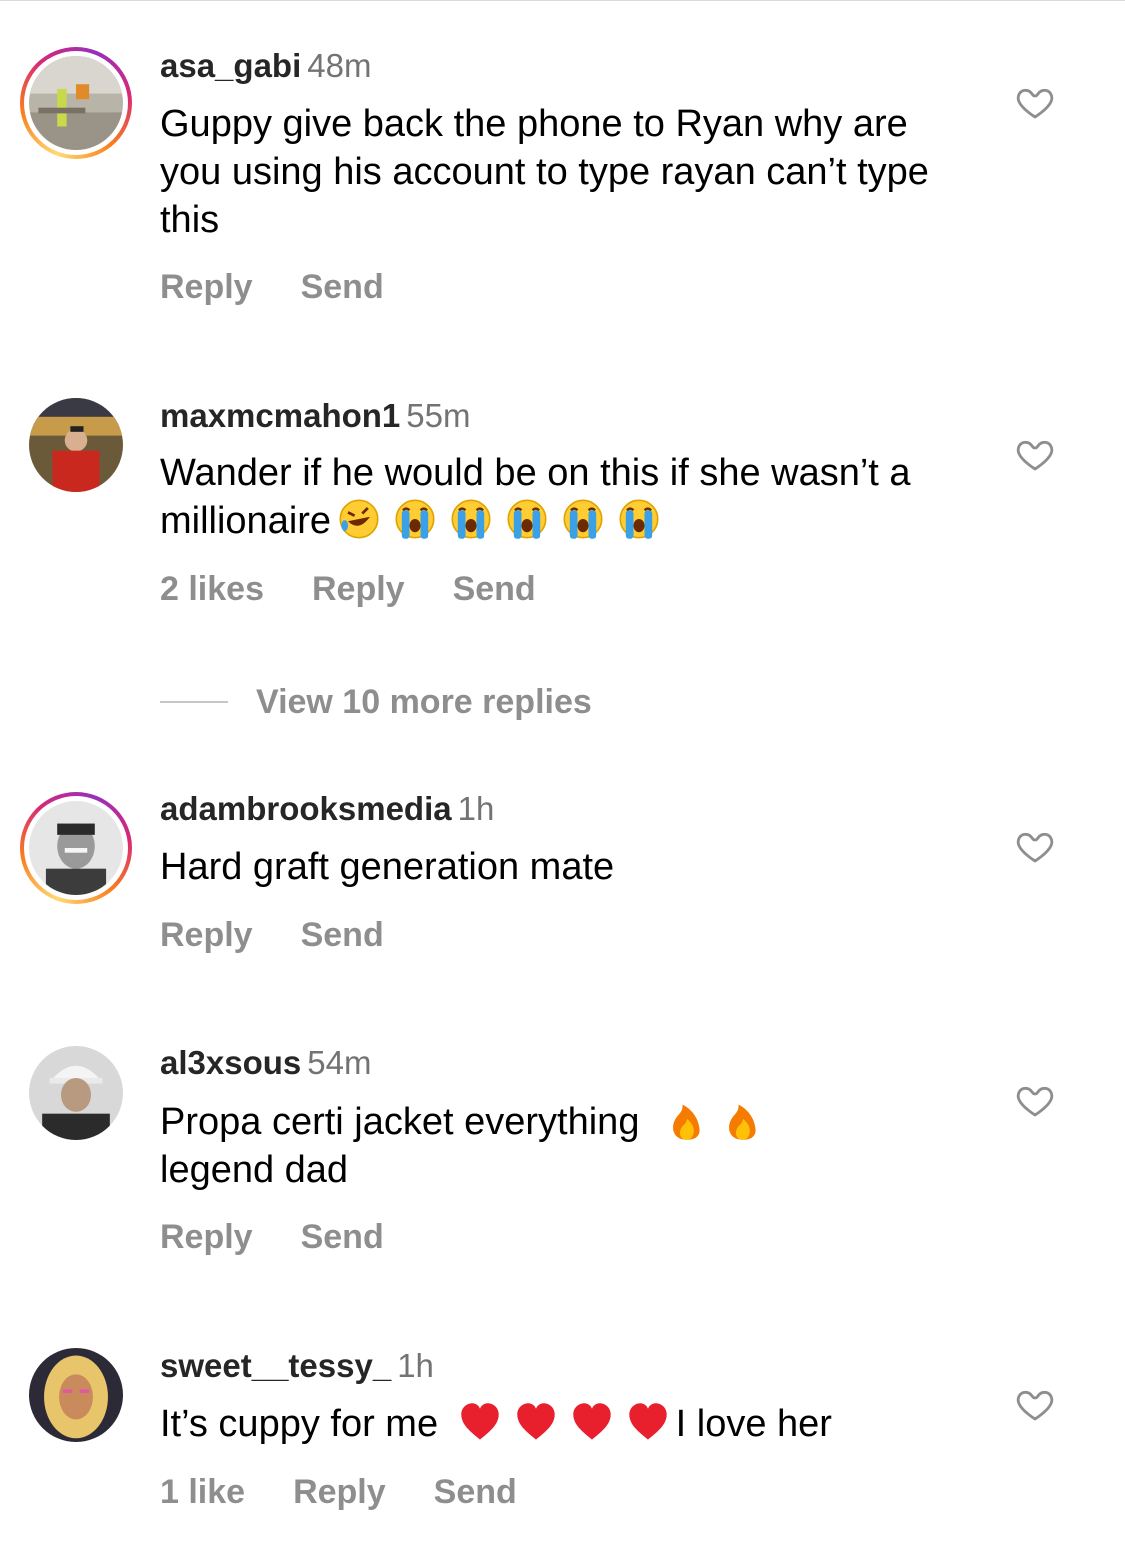 This screenshot has width=1125, height=1560. What do you see at coordinates (280, 415) in the screenshot?
I see `username: maxmcmahon1` at bounding box center [280, 415].